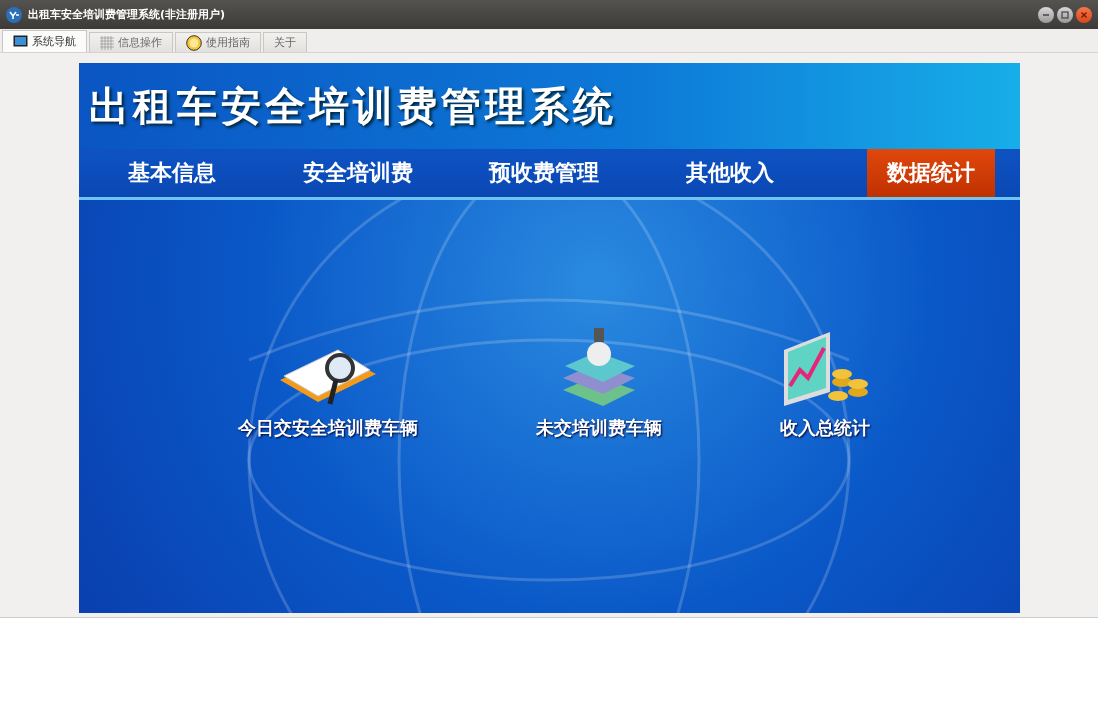  What do you see at coordinates (218, 42) in the screenshot?
I see `tab: 使用指南` at bounding box center [218, 42].